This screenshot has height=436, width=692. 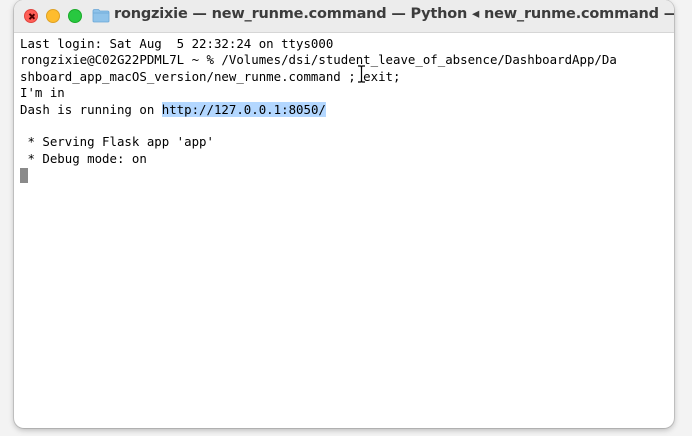 I want to click on zoom-button, so click(x=75, y=16).